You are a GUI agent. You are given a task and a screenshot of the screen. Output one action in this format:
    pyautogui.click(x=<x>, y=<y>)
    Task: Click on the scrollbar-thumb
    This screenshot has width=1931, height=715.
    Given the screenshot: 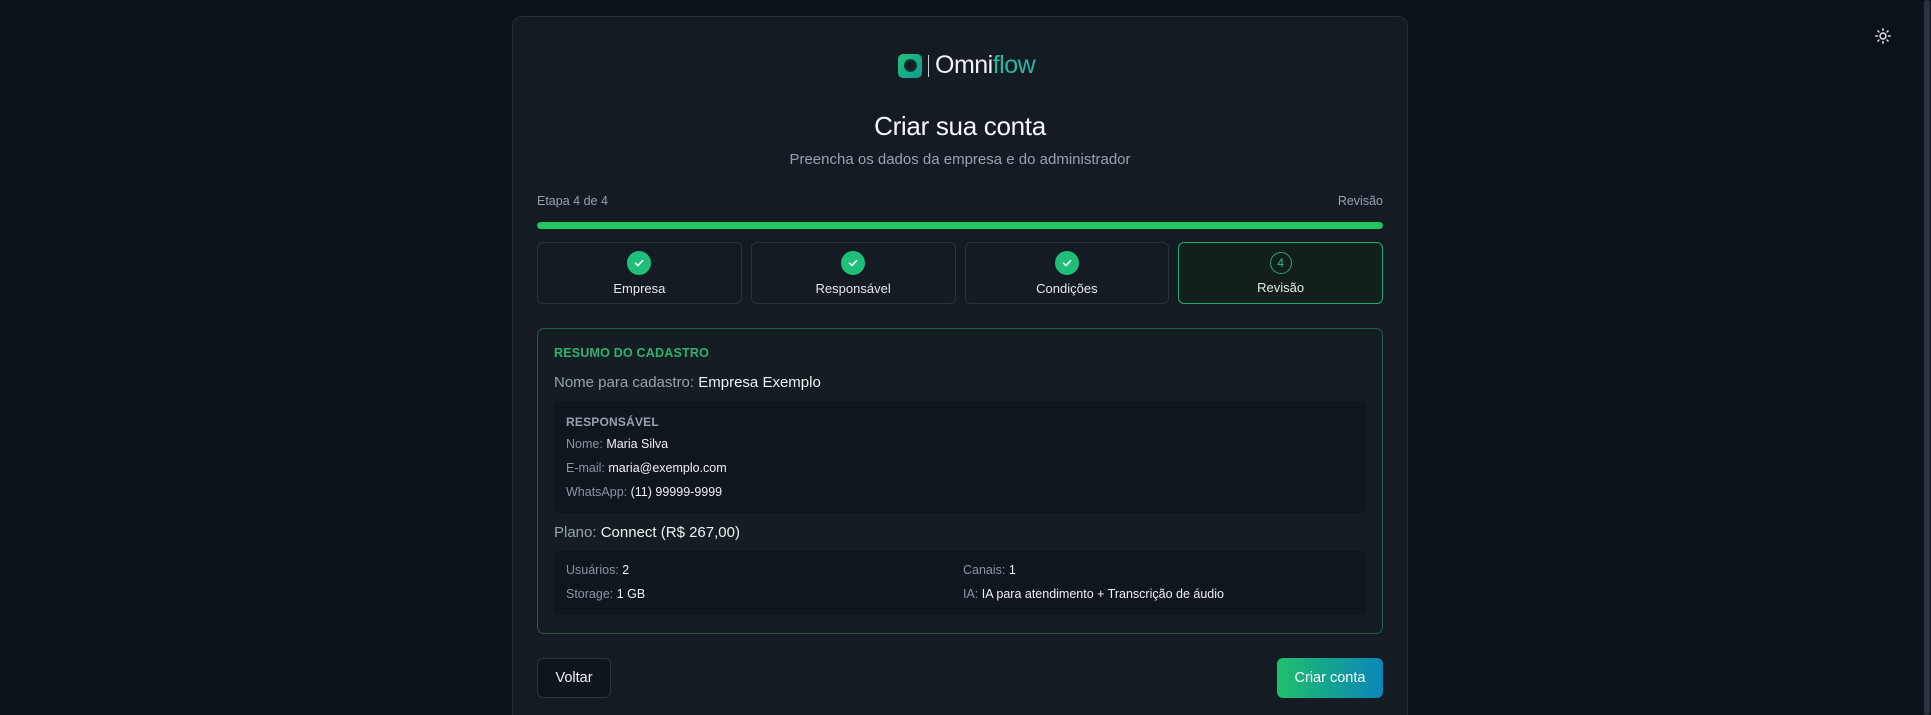 What is the action you would take?
    pyautogui.click(x=1927, y=357)
    